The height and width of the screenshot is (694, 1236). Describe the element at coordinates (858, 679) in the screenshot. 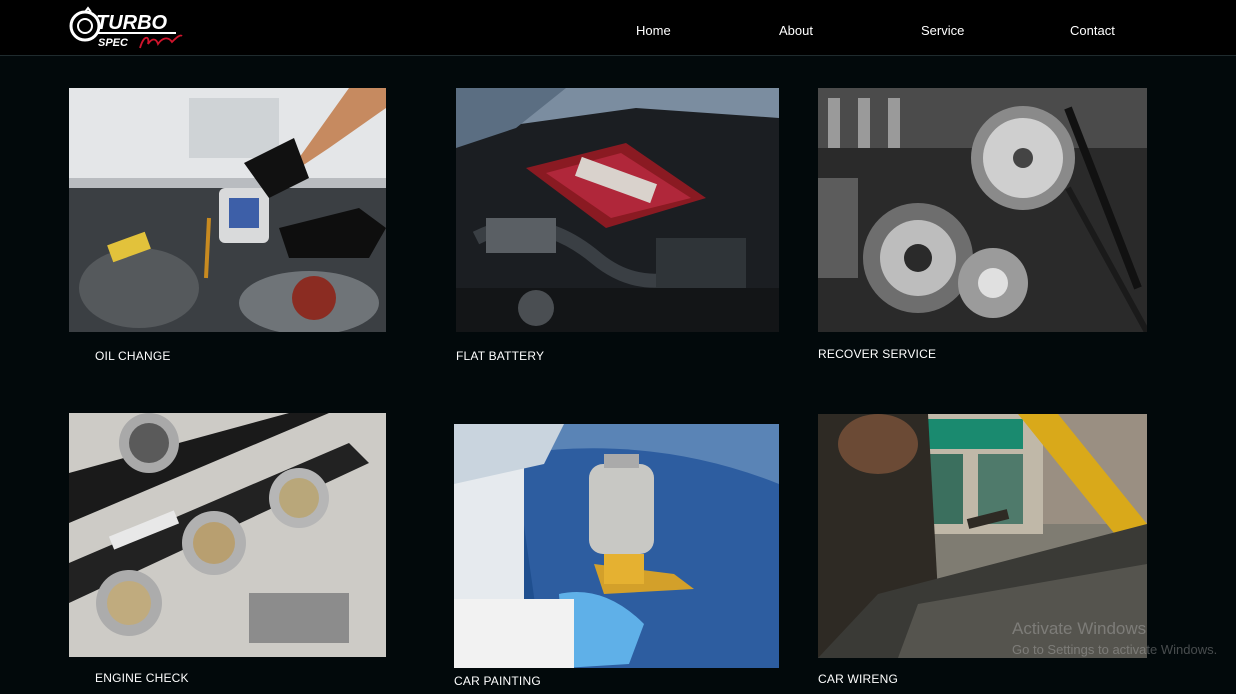

I see `car-wiring-label: CAR WIRENG` at that location.